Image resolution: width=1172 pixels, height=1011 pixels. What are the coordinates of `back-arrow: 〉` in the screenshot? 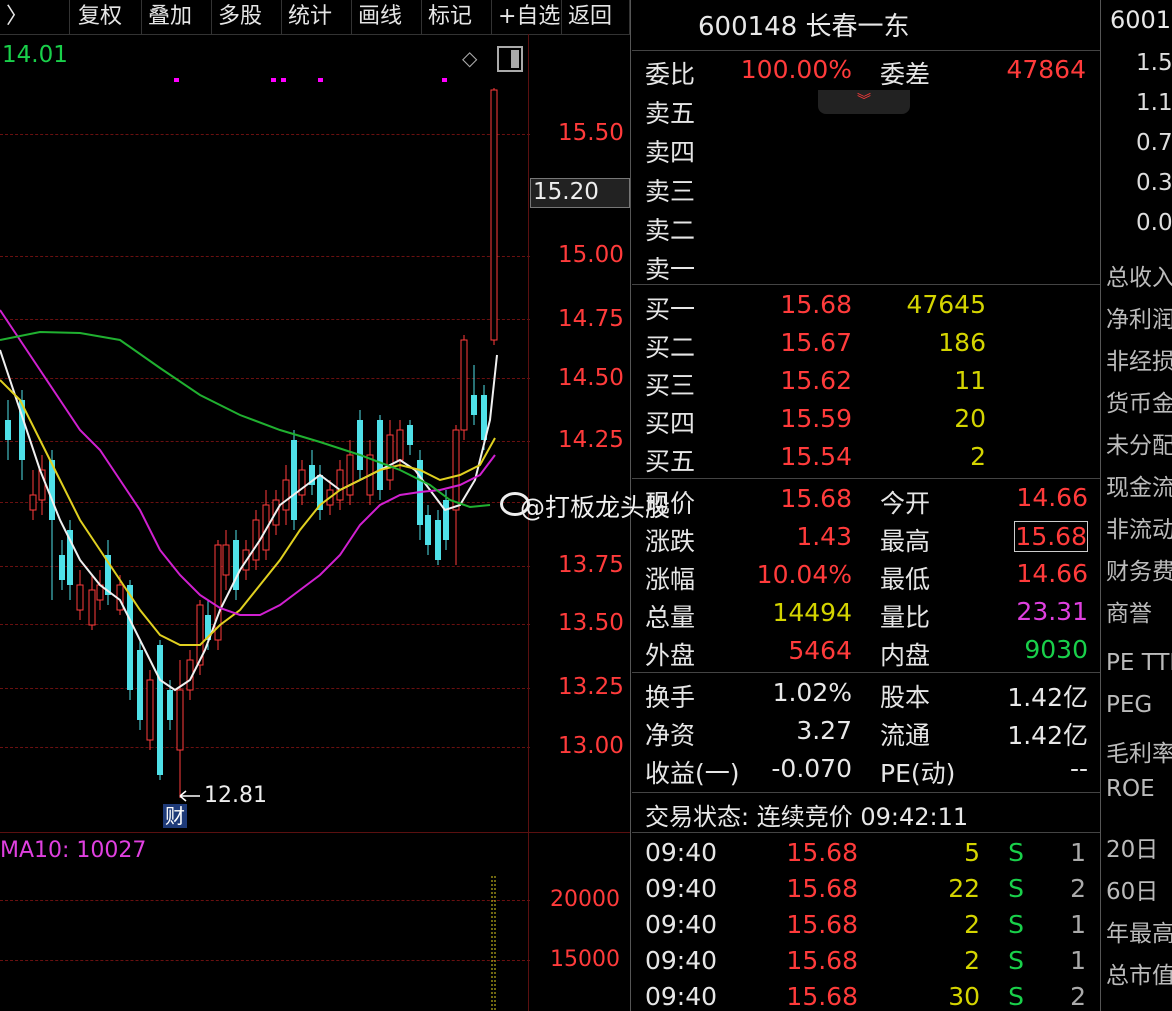 It's located at (35, 17).